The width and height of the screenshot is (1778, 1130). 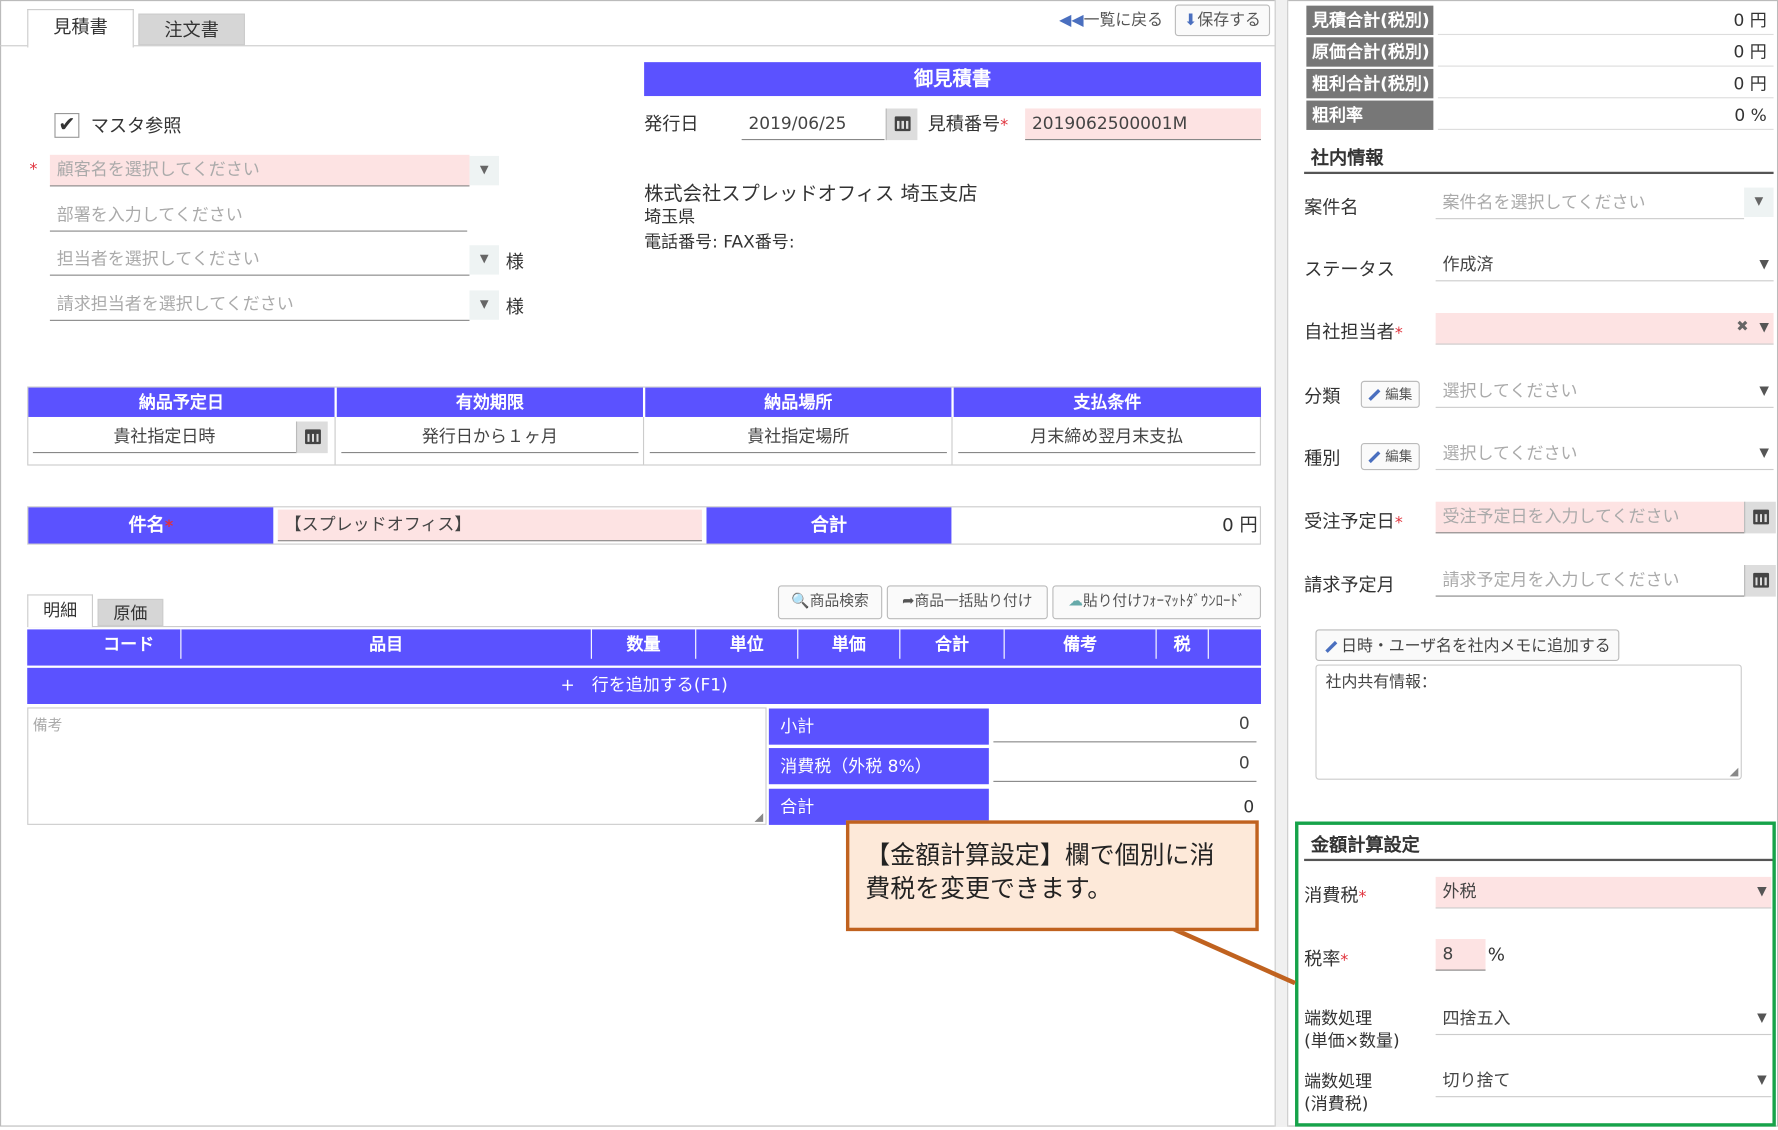 I want to click on master-ref-checkbox: ✔, so click(x=67, y=125).